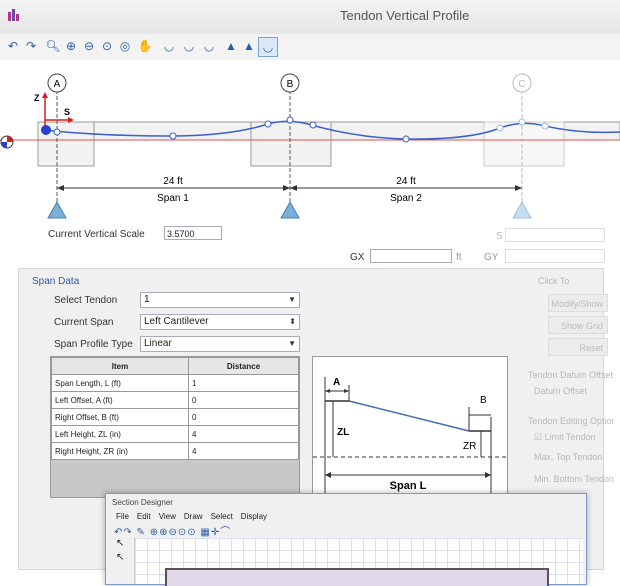 Image resolution: width=620 pixels, height=586 pixels. Describe the element at coordinates (167, 516) in the screenshot. I see `menu-view: View` at that location.